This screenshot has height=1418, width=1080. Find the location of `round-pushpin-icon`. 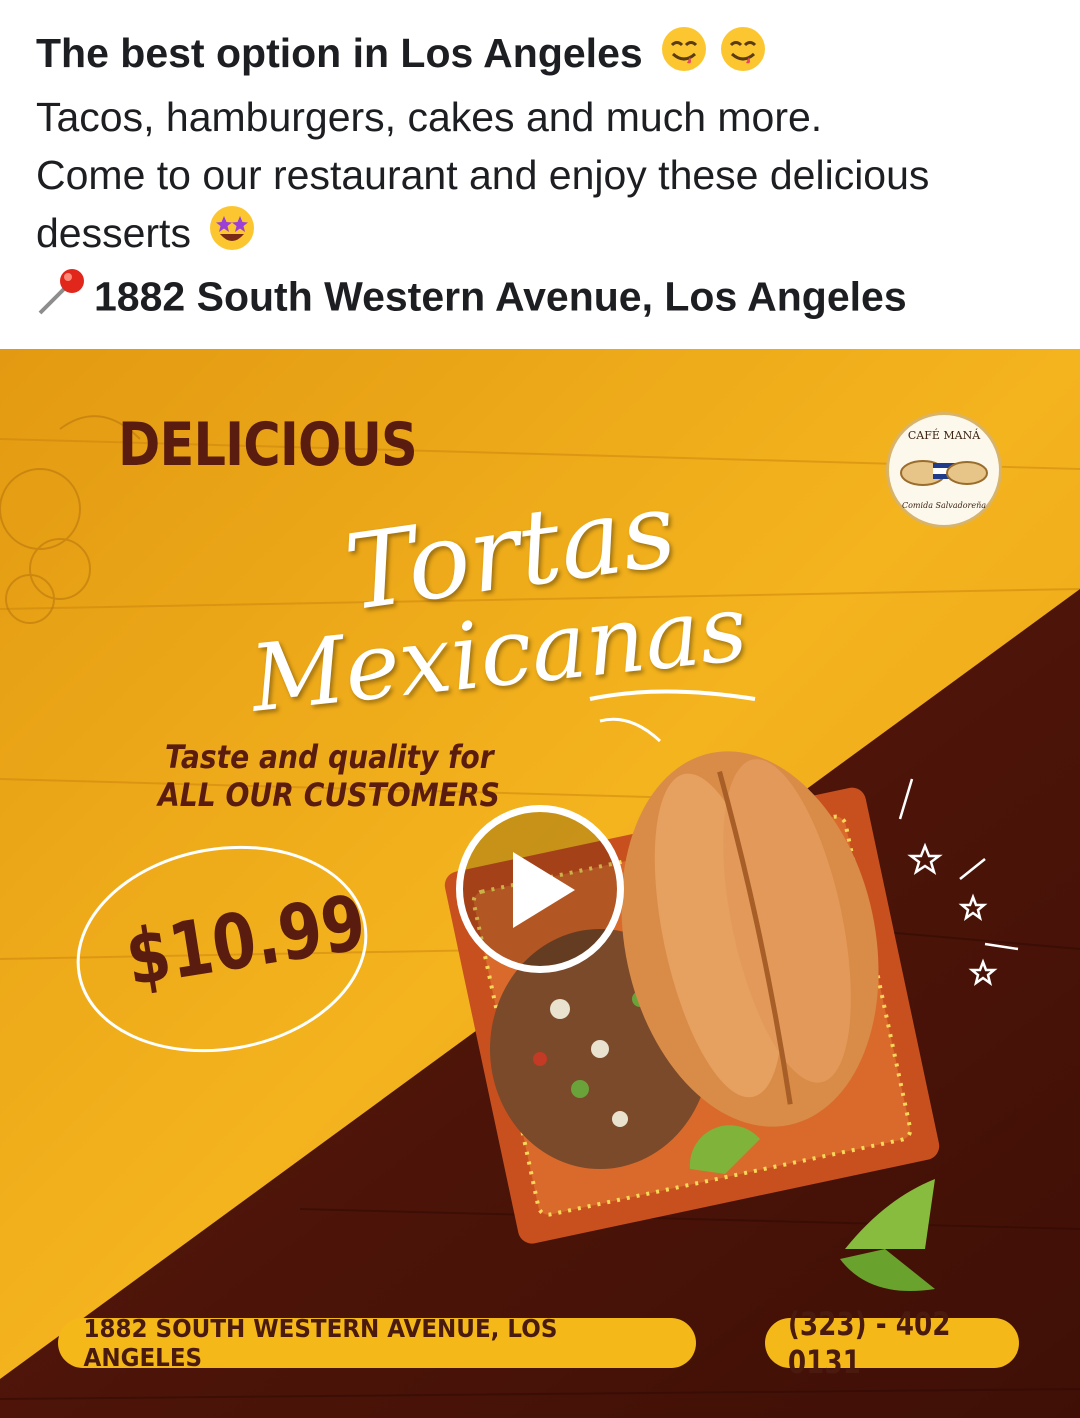

round-pushpin-icon is located at coordinates (64, 299).